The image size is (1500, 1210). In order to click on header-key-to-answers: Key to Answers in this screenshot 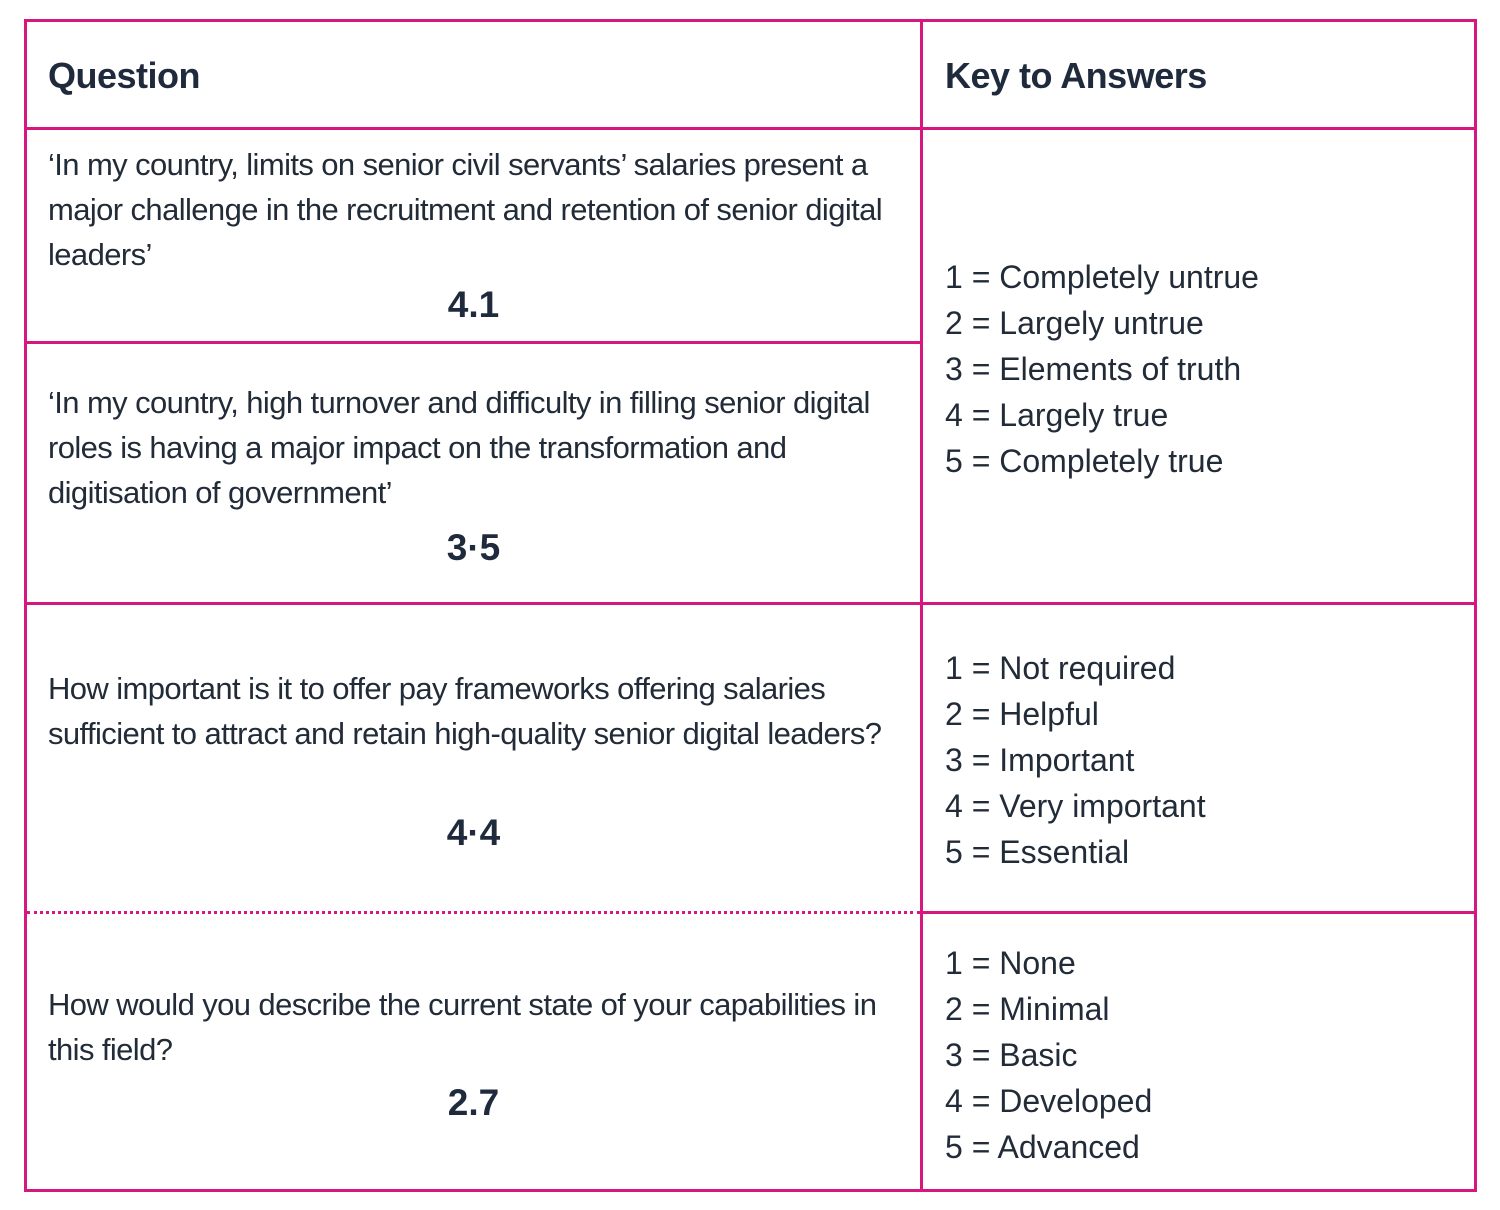, I will do `click(1076, 75)`.